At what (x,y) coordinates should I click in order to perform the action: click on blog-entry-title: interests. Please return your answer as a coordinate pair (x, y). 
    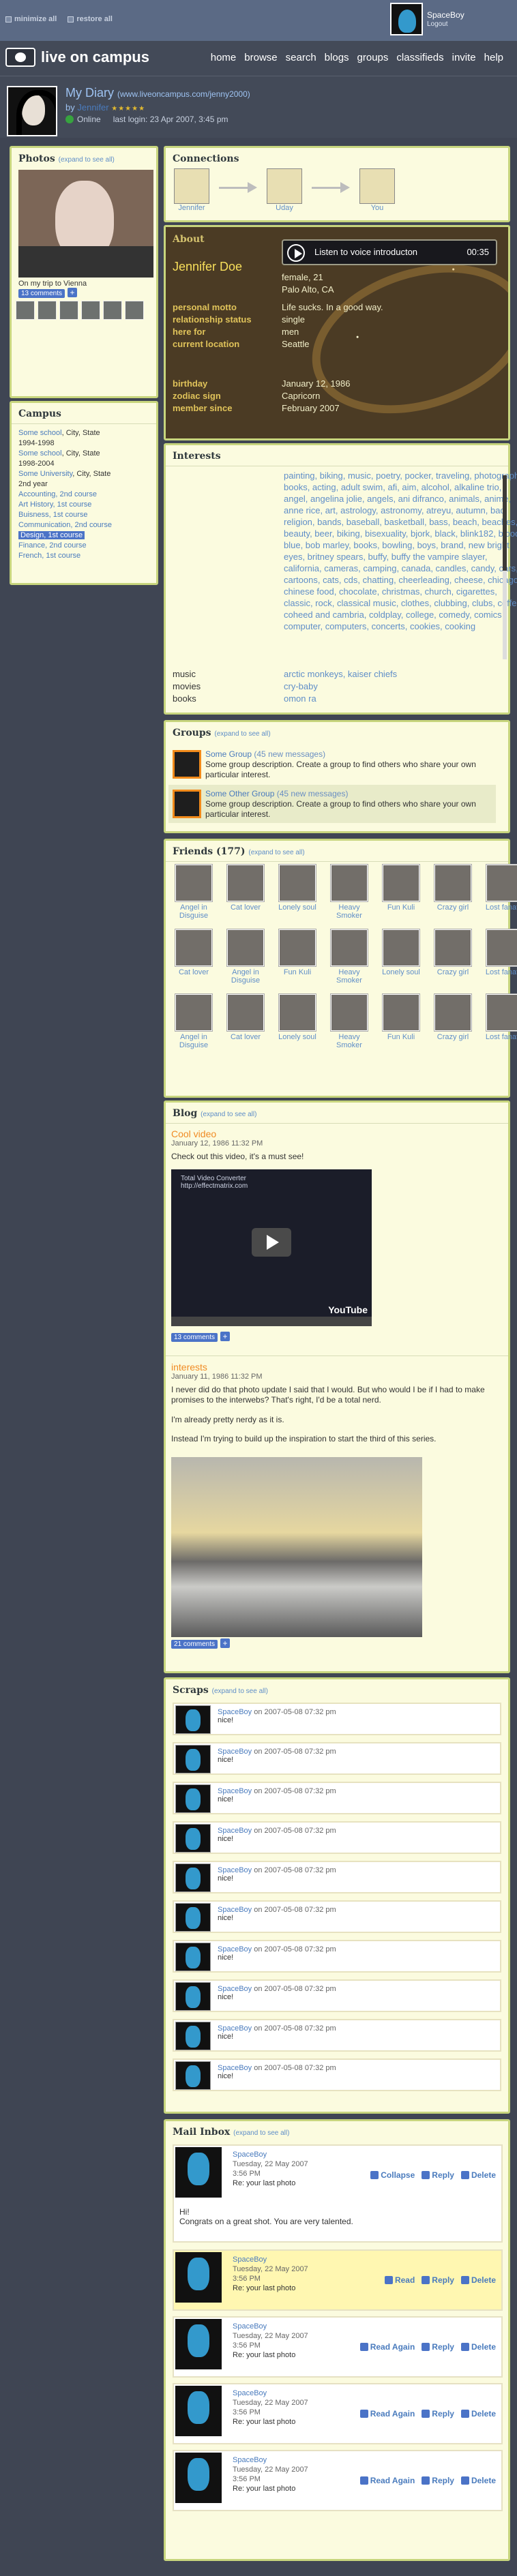
    Looking at the image, I should click on (337, 1367).